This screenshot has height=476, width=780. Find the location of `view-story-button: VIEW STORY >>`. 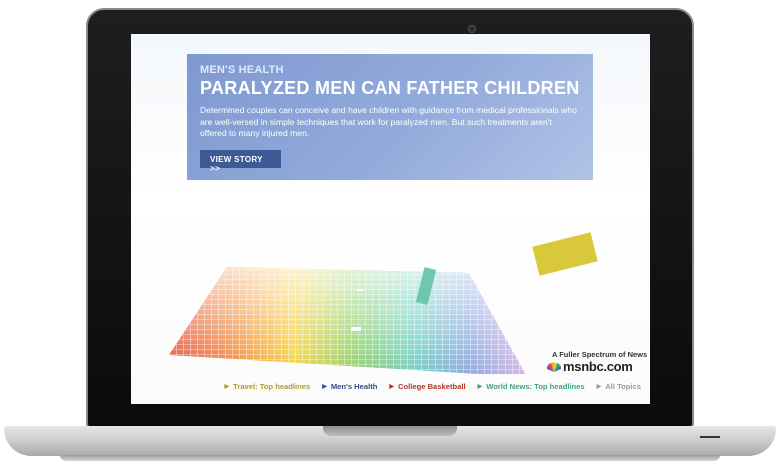

view-story-button: VIEW STORY >> is located at coordinates (240, 161).